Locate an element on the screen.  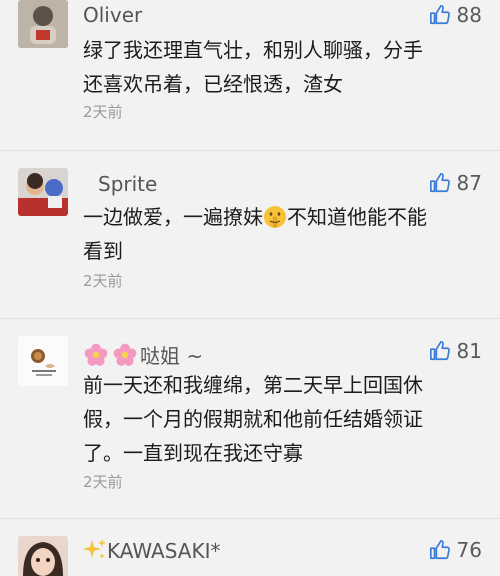
shushing-face-icon is located at coordinates (275, 217).